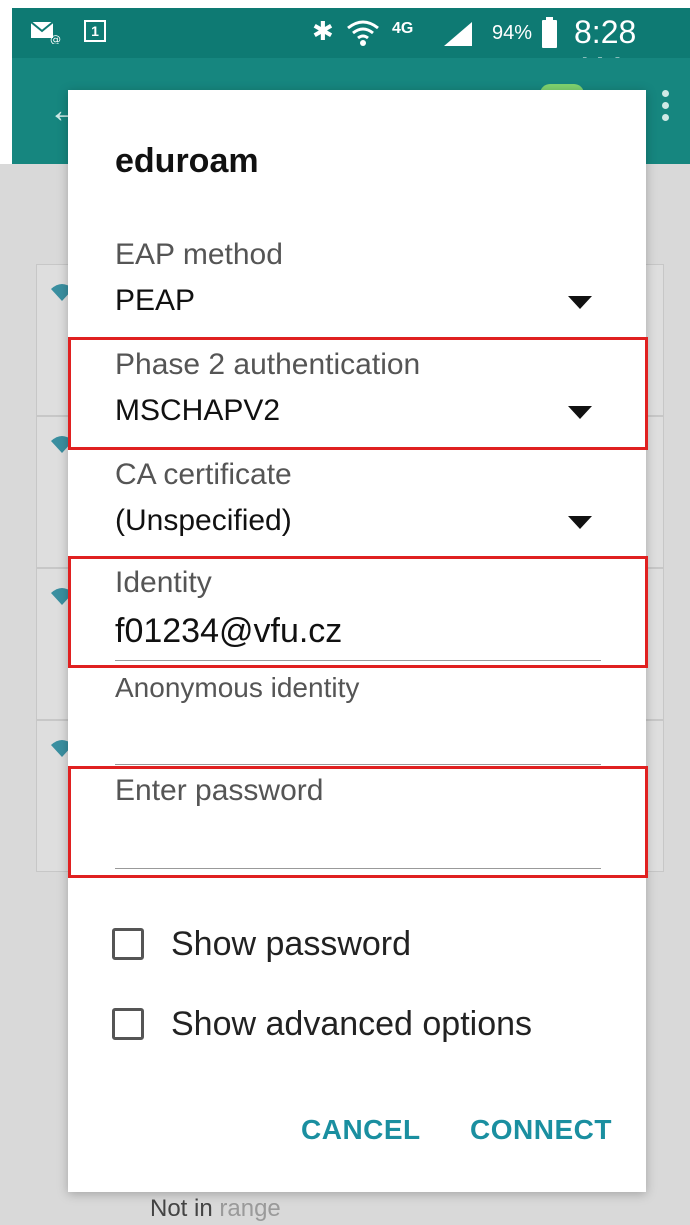 The image size is (690, 1225). Describe the element at coordinates (458, 34) in the screenshot. I see `signal-icon` at that location.